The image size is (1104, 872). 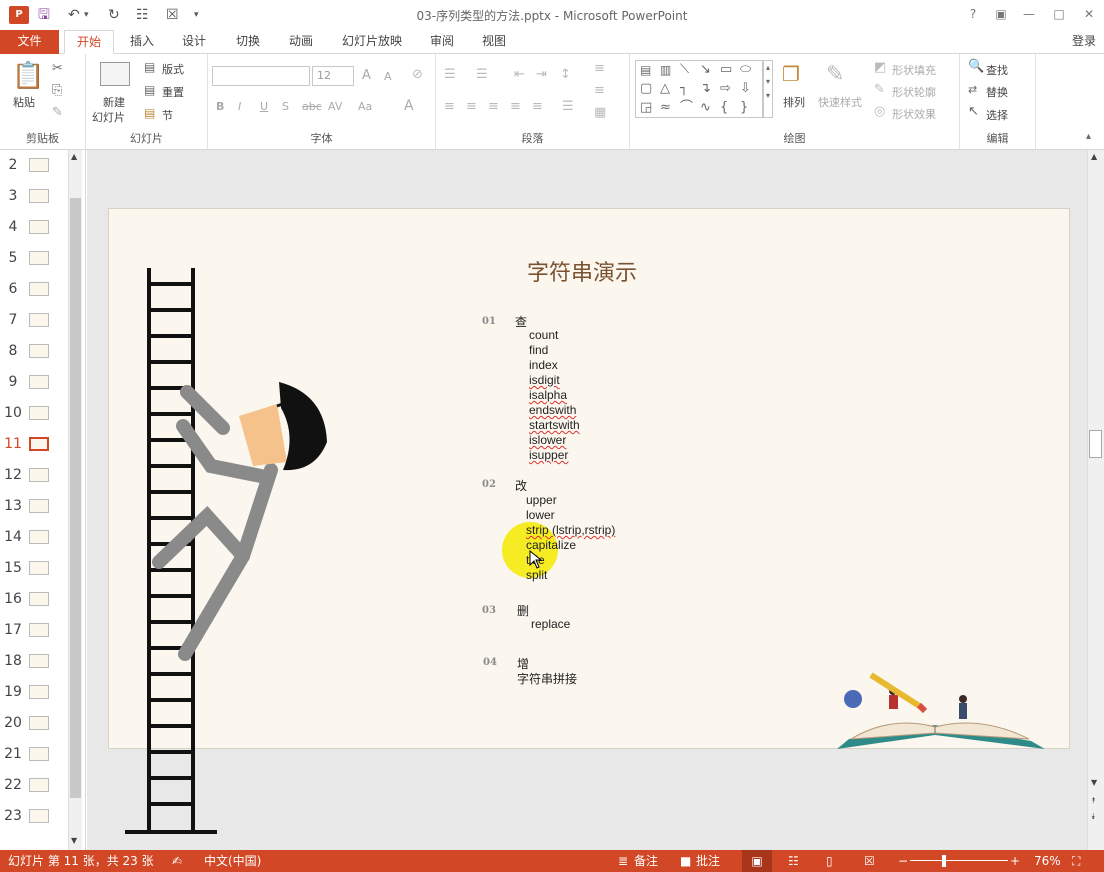 I want to click on slide-thumbnail: 16, so click(x=34, y=599).